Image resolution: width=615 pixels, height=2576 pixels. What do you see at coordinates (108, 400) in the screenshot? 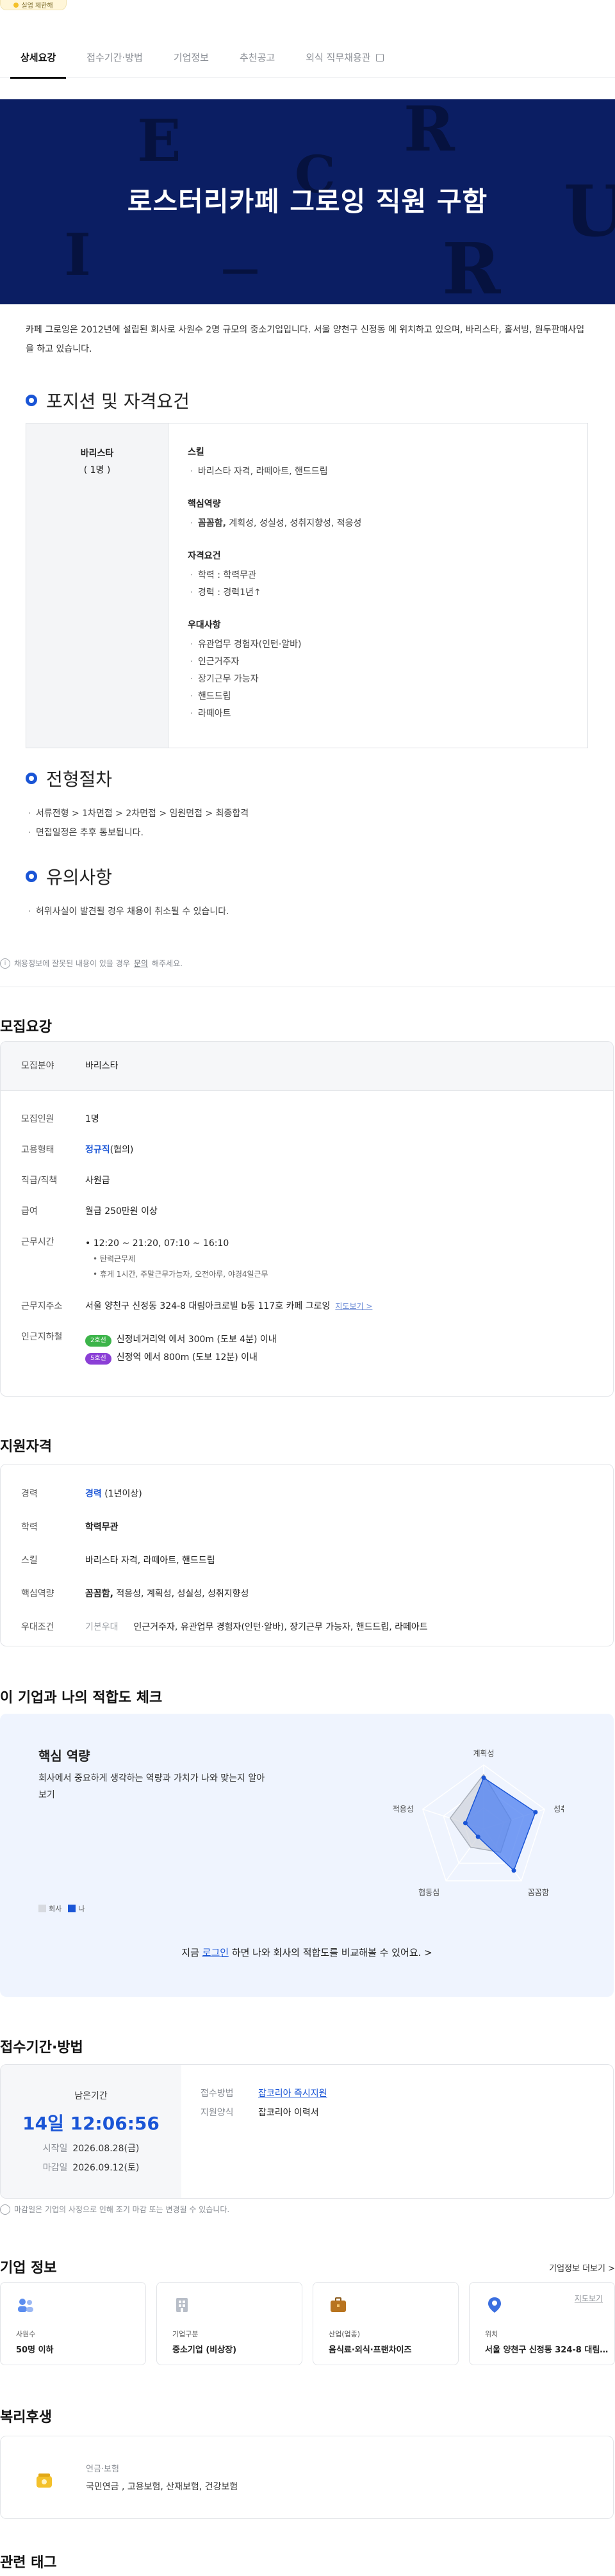
I see `section-position: 포지션 및 자격요건` at bounding box center [108, 400].